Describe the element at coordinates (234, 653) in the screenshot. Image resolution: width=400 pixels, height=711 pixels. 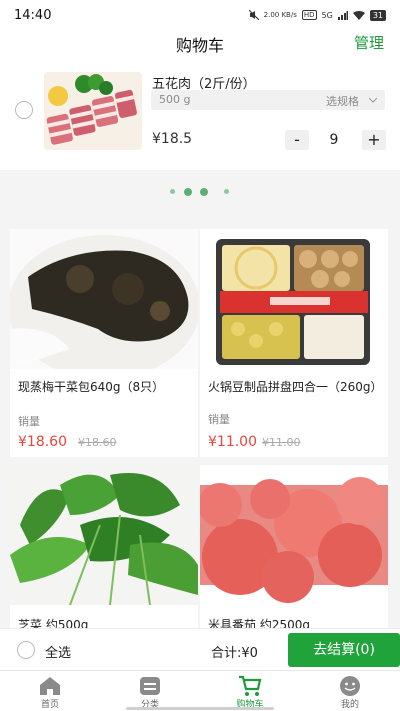
I see `total-amount: 合计:¥0` at that location.